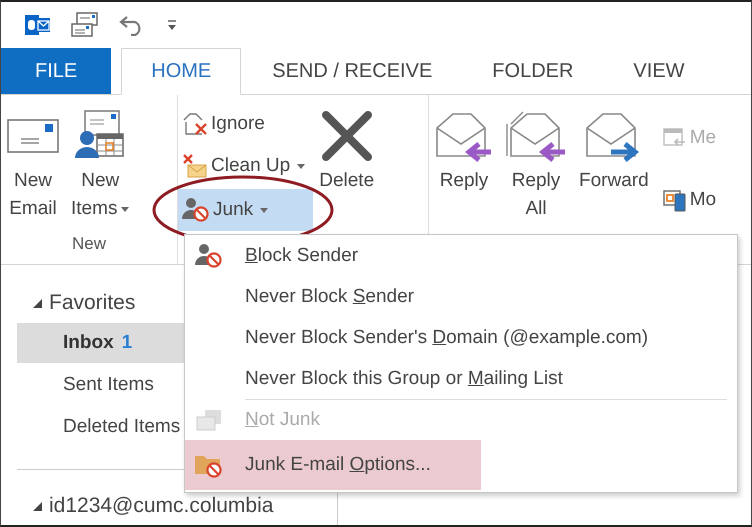 This screenshot has height=527, width=752. Describe the element at coordinates (38, 25) in the screenshot. I see `outlook-logo-icon` at that location.